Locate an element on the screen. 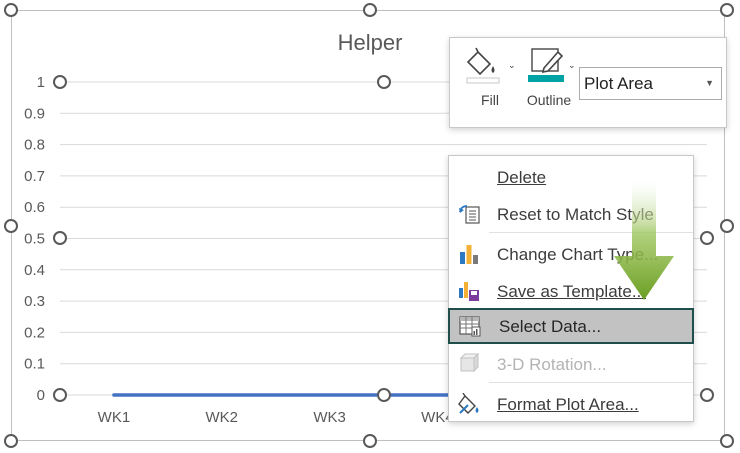 The width and height of the screenshot is (740, 453). chart-handle-bottom-left is located at coordinates (11, 441).